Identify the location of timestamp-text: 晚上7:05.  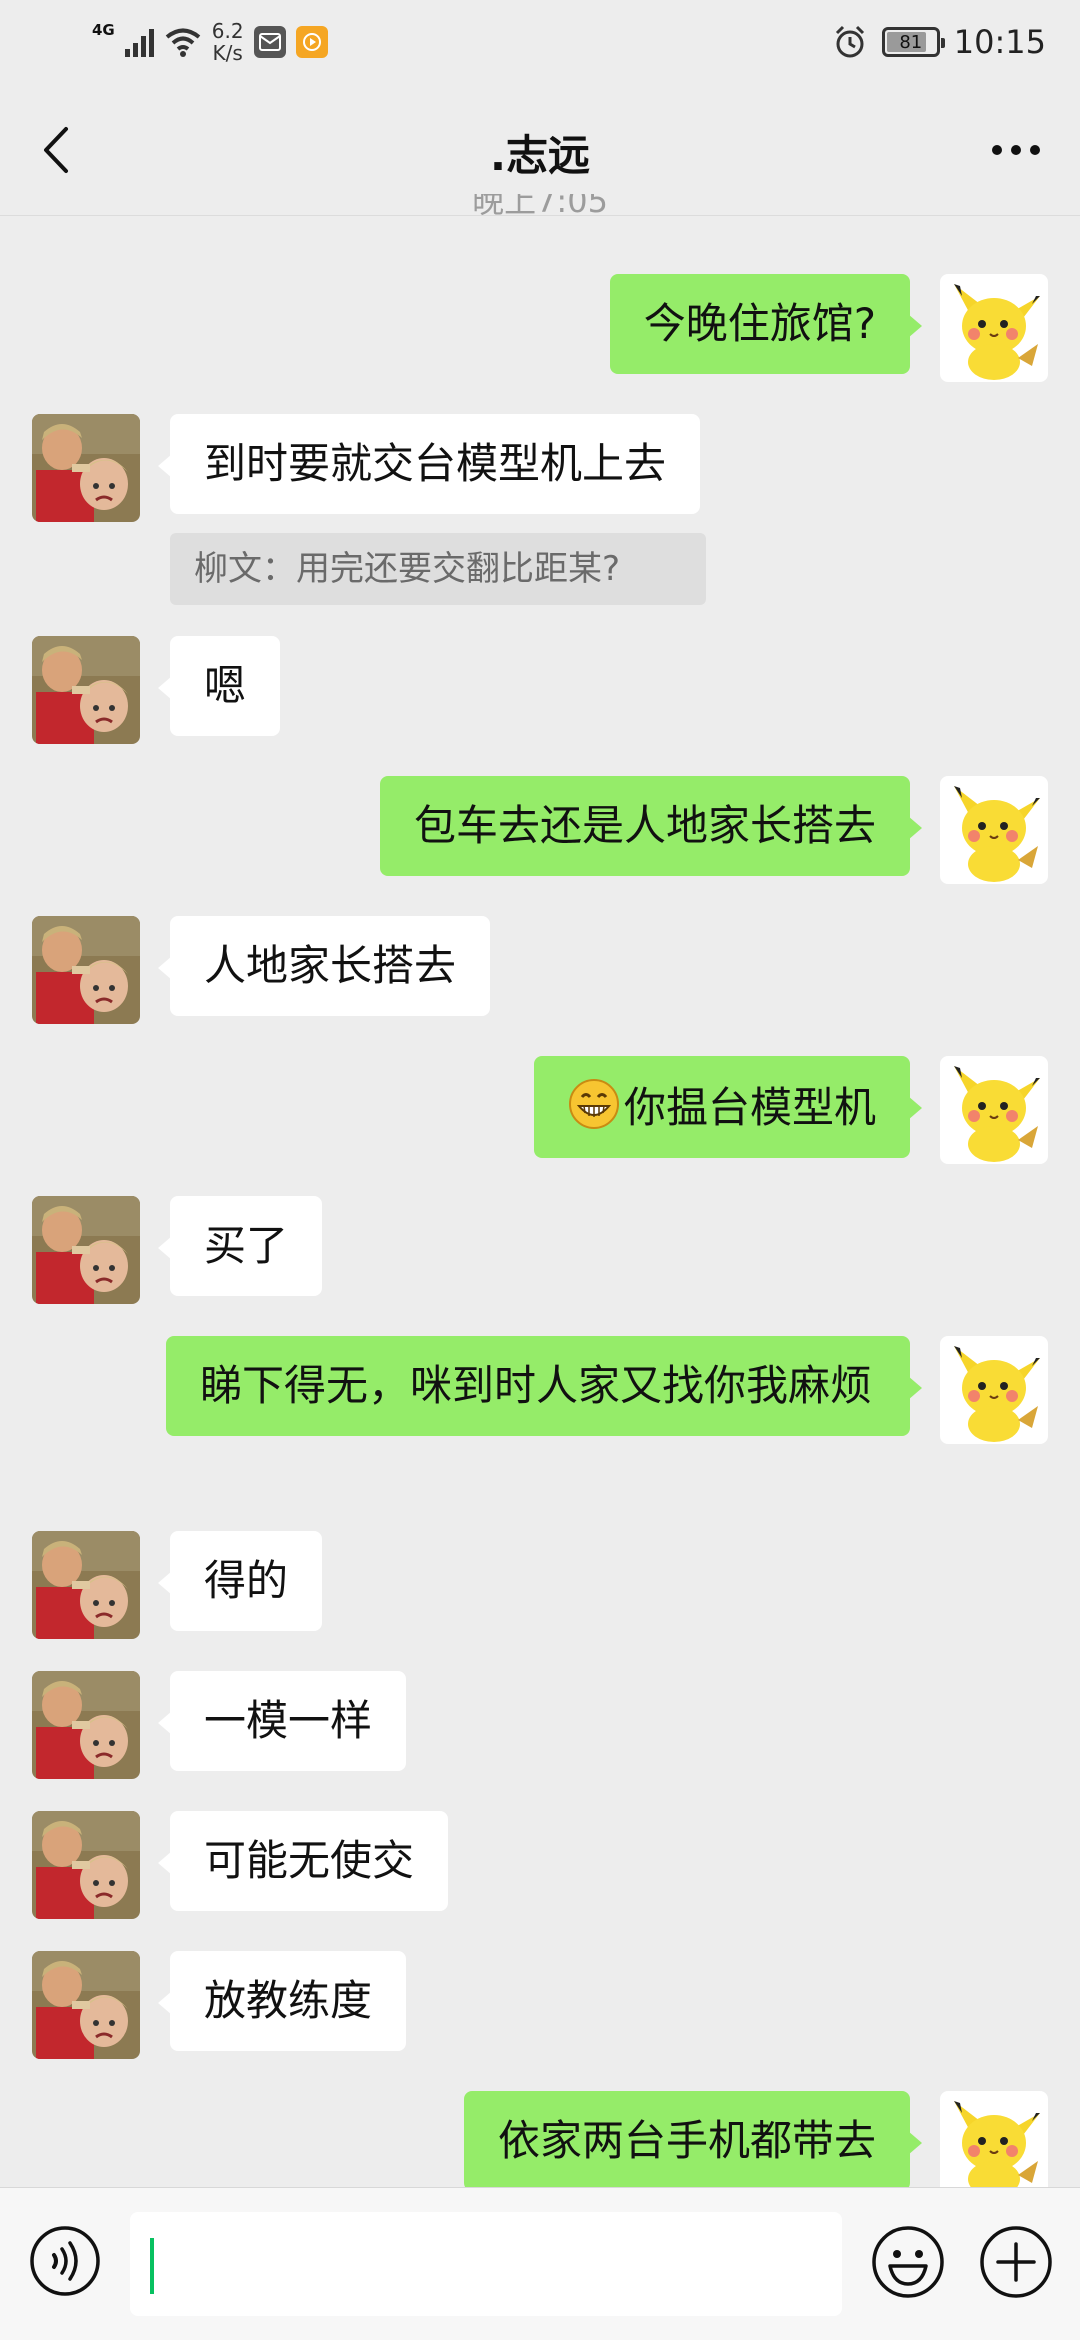
(540, 205).